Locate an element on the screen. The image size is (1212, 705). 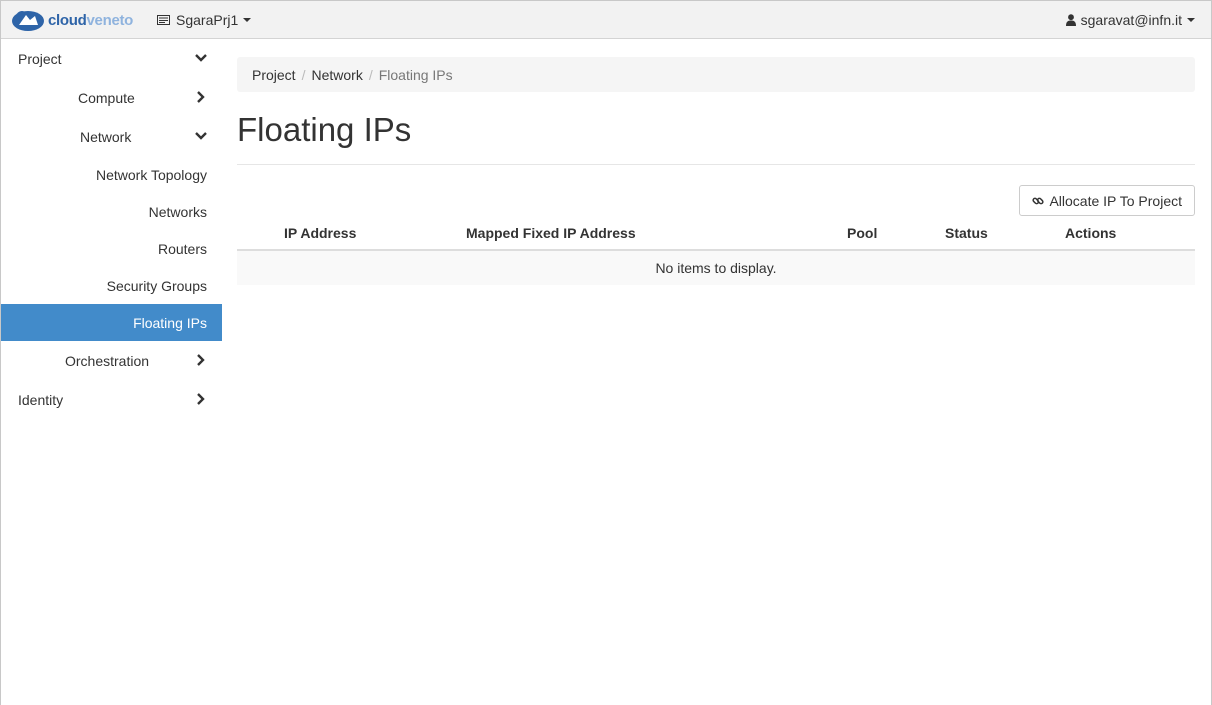
column-header-ip-address: IP Address is located at coordinates (320, 233).